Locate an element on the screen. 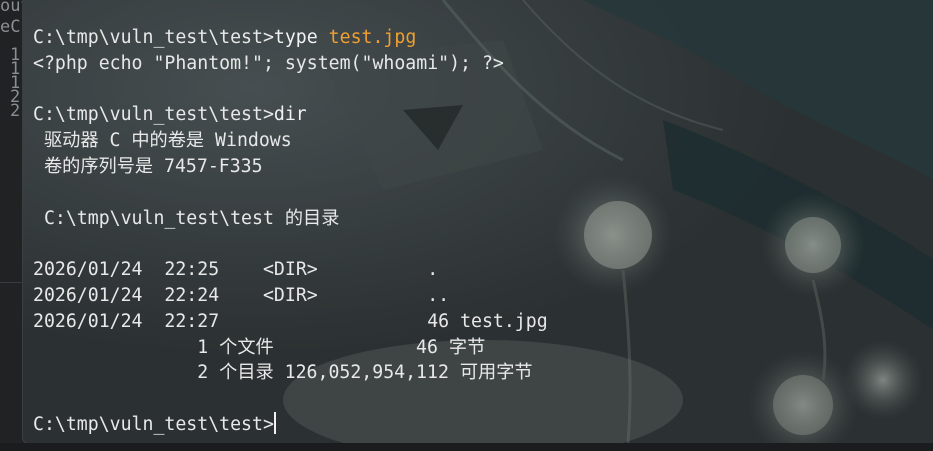 Image resolution: width=933 pixels, height=451 pixels. editor-fragment: 2 is located at coordinates (15, 111).